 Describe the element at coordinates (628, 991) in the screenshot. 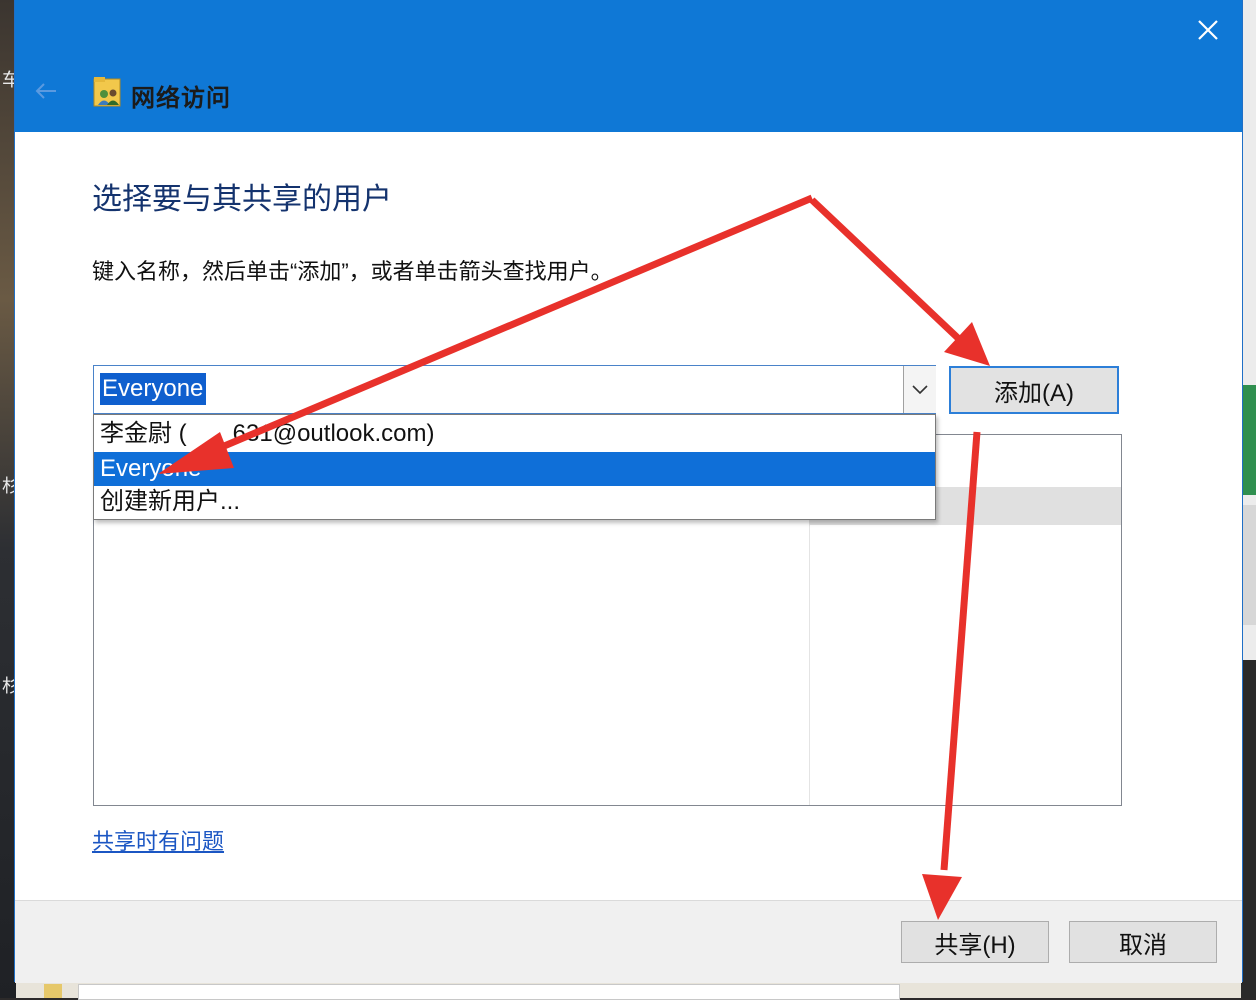

I see `desktop-background-bottom` at that location.